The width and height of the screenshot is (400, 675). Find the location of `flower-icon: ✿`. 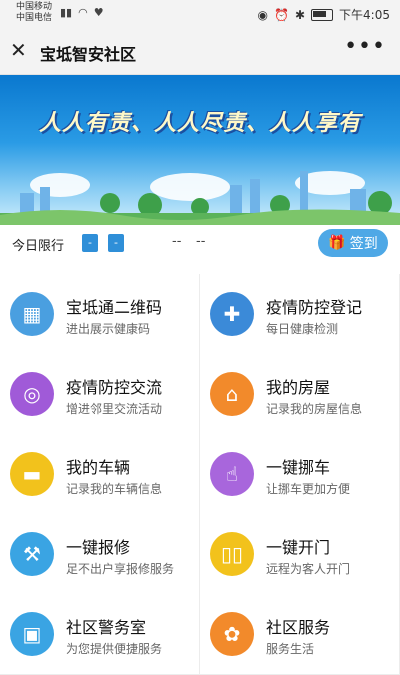

flower-icon: ✿ is located at coordinates (232, 634).